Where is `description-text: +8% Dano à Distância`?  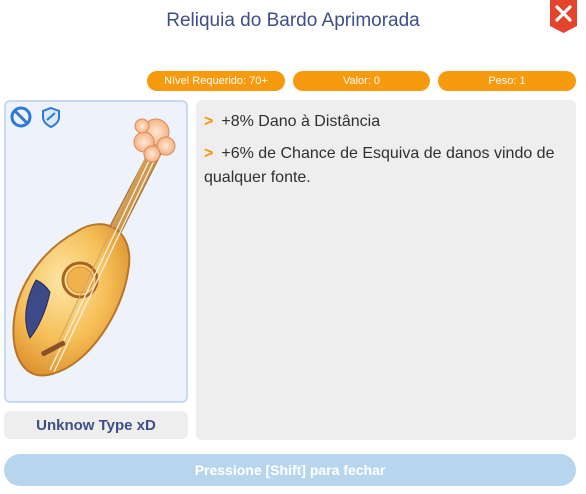 description-text: +8% Dano à Distância is located at coordinates (301, 121).